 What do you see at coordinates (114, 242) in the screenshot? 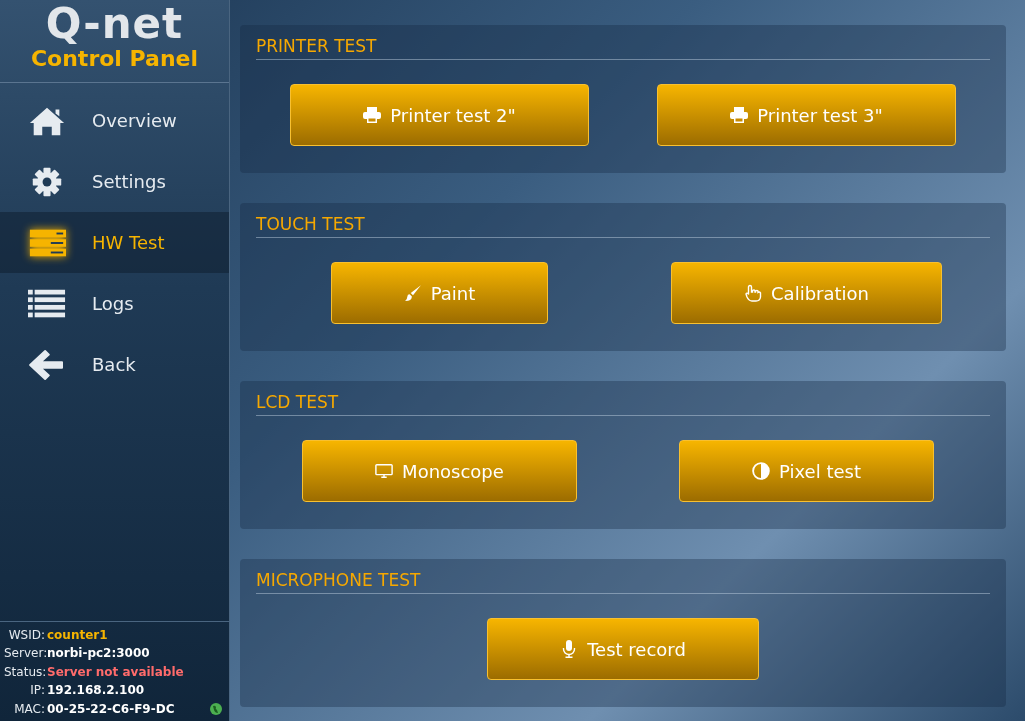
I see `nav-item: HW Test` at bounding box center [114, 242].